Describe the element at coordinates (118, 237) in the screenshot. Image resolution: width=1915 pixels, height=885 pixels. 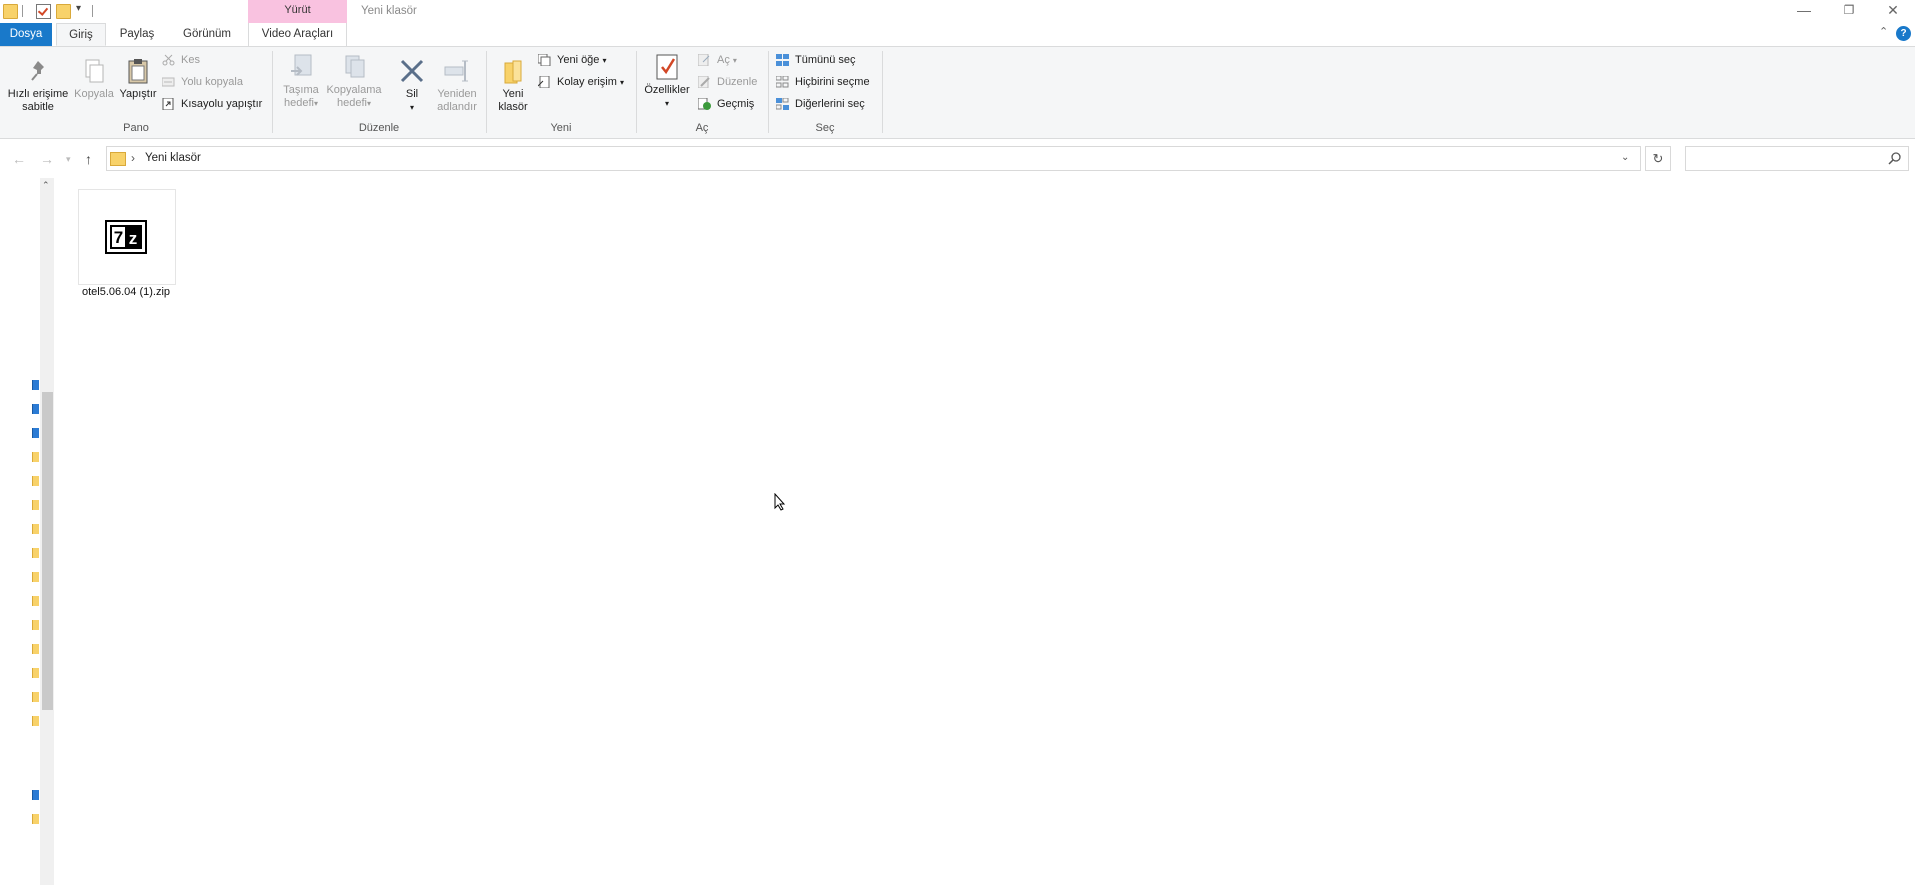
I see `7z-icon-text-7: 7` at that location.